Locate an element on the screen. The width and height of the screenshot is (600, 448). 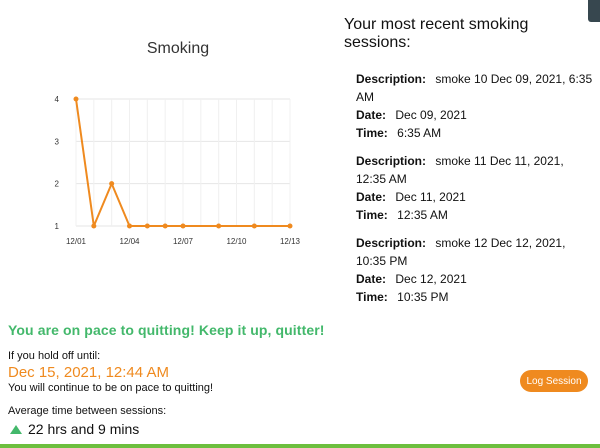
session-time: Time: 10:35 PM is located at coordinates (475, 297).